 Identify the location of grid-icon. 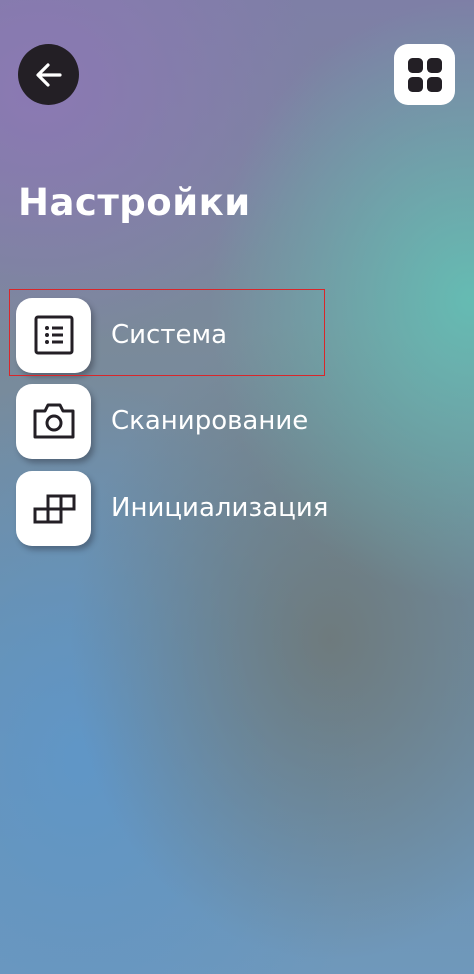
(424, 74).